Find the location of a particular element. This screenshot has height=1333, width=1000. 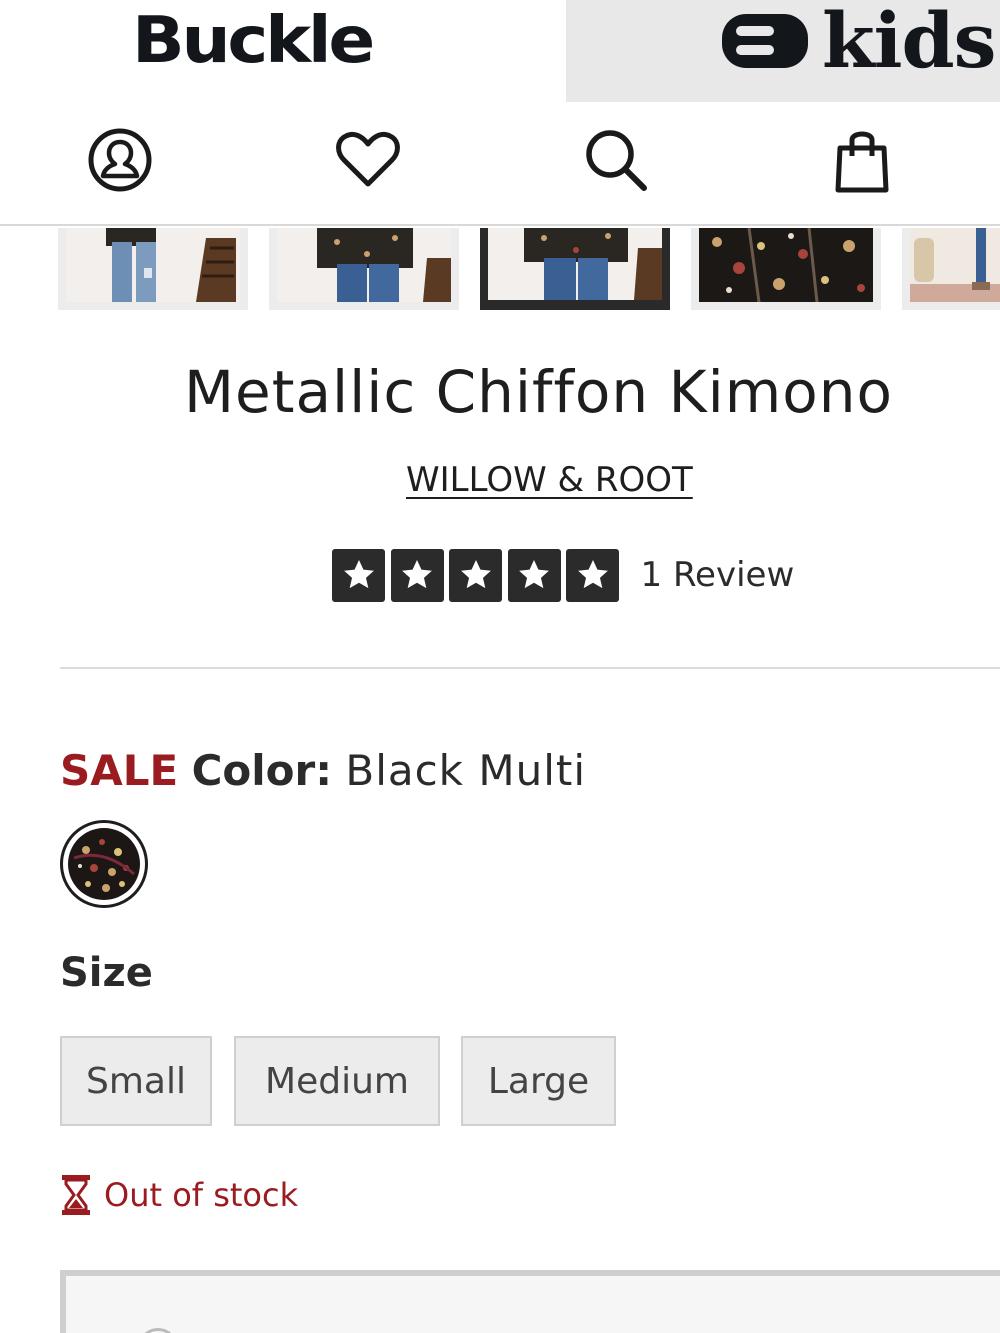

color-value: Black Multi is located at coordinates (466, 770).